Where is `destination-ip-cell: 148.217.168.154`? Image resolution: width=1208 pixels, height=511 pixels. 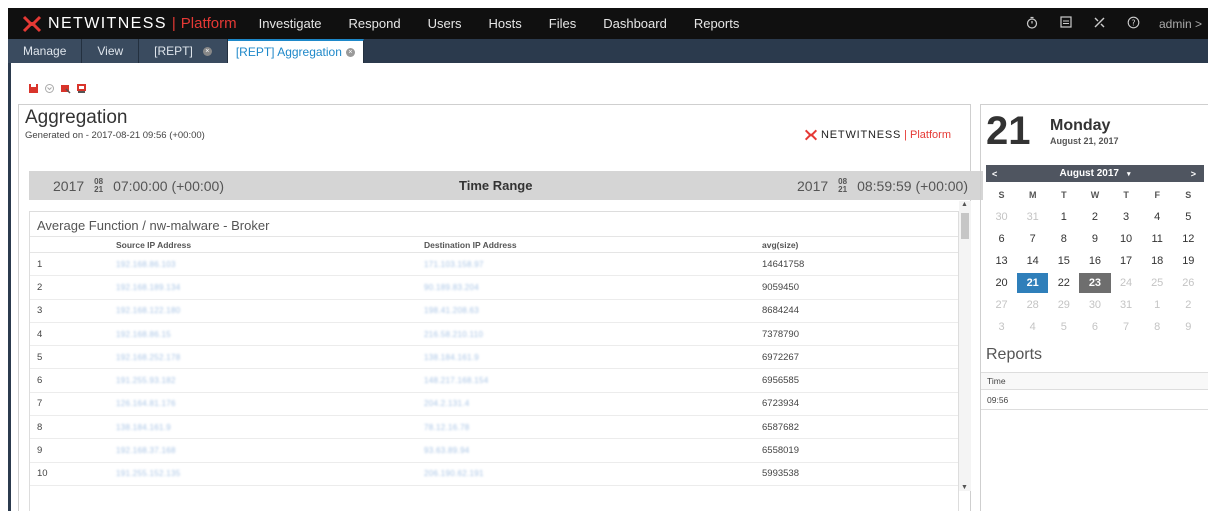
destination-ip-cell: 148.217.168.154 is located at coordinates (593, 380).